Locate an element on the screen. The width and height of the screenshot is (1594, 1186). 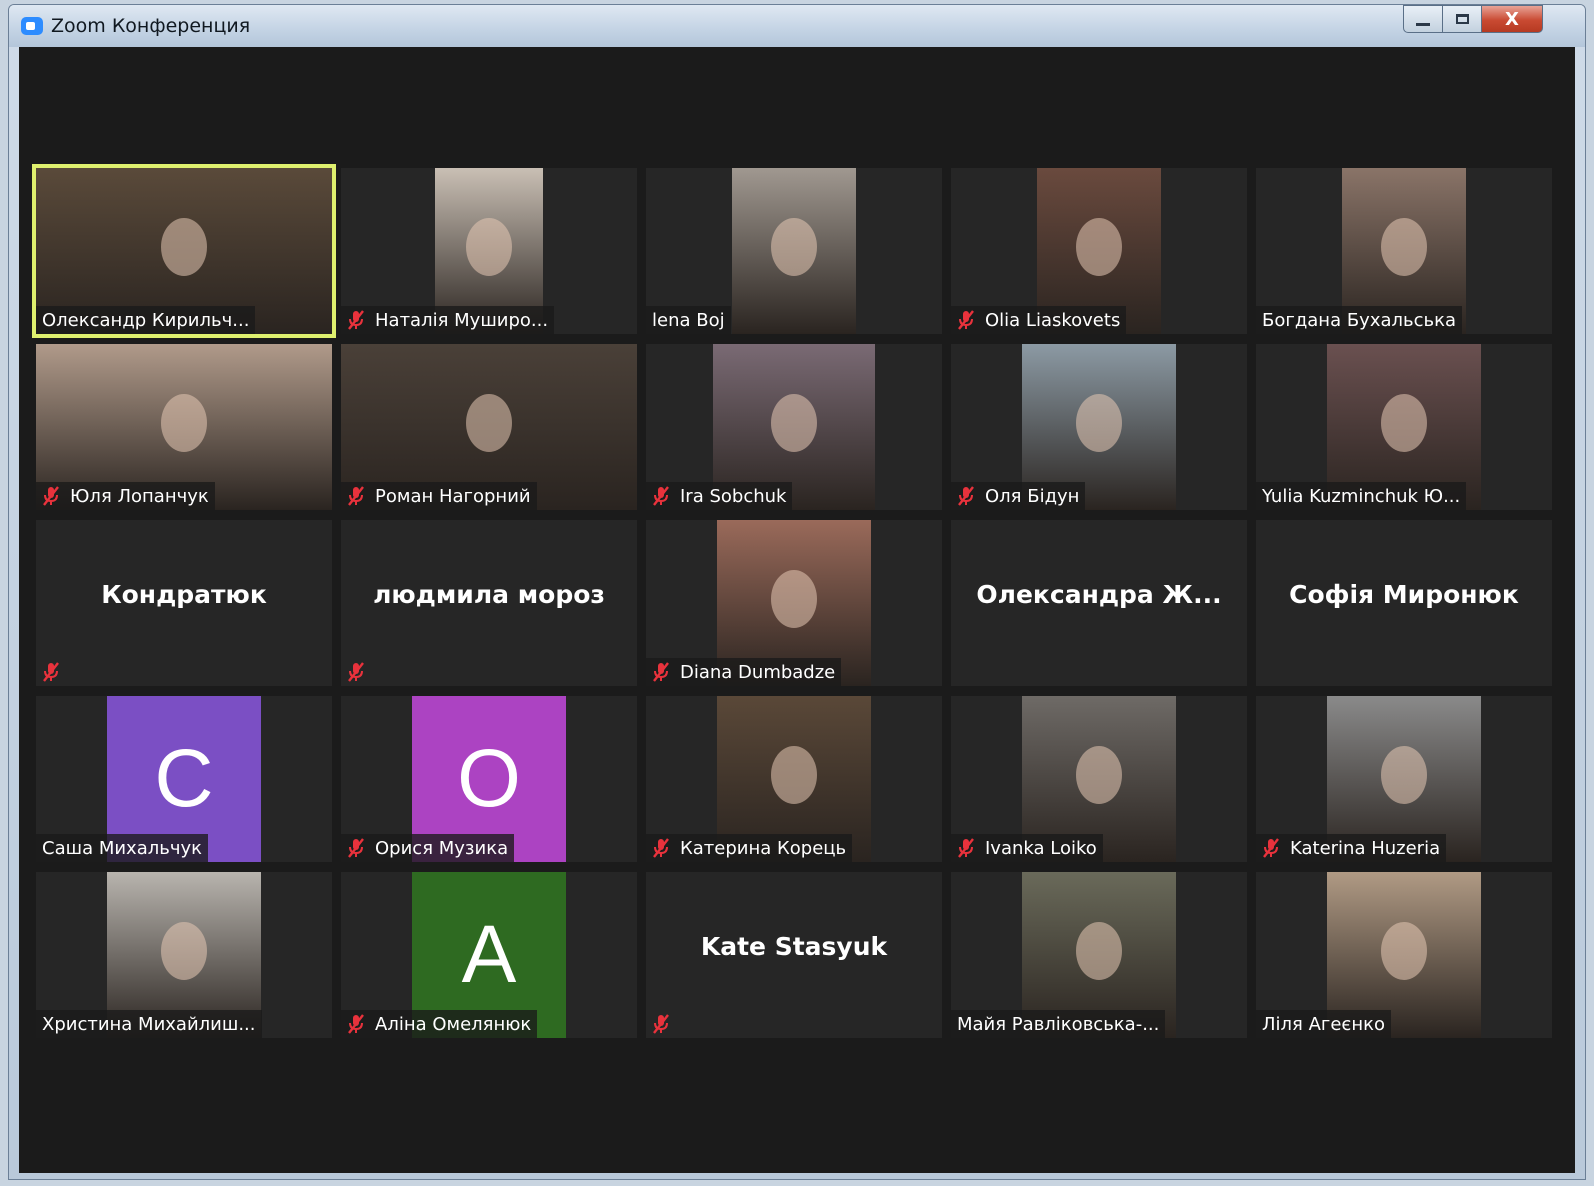
participant-nameplate: Diana Dumbadze is located at coordinates (744, 672).